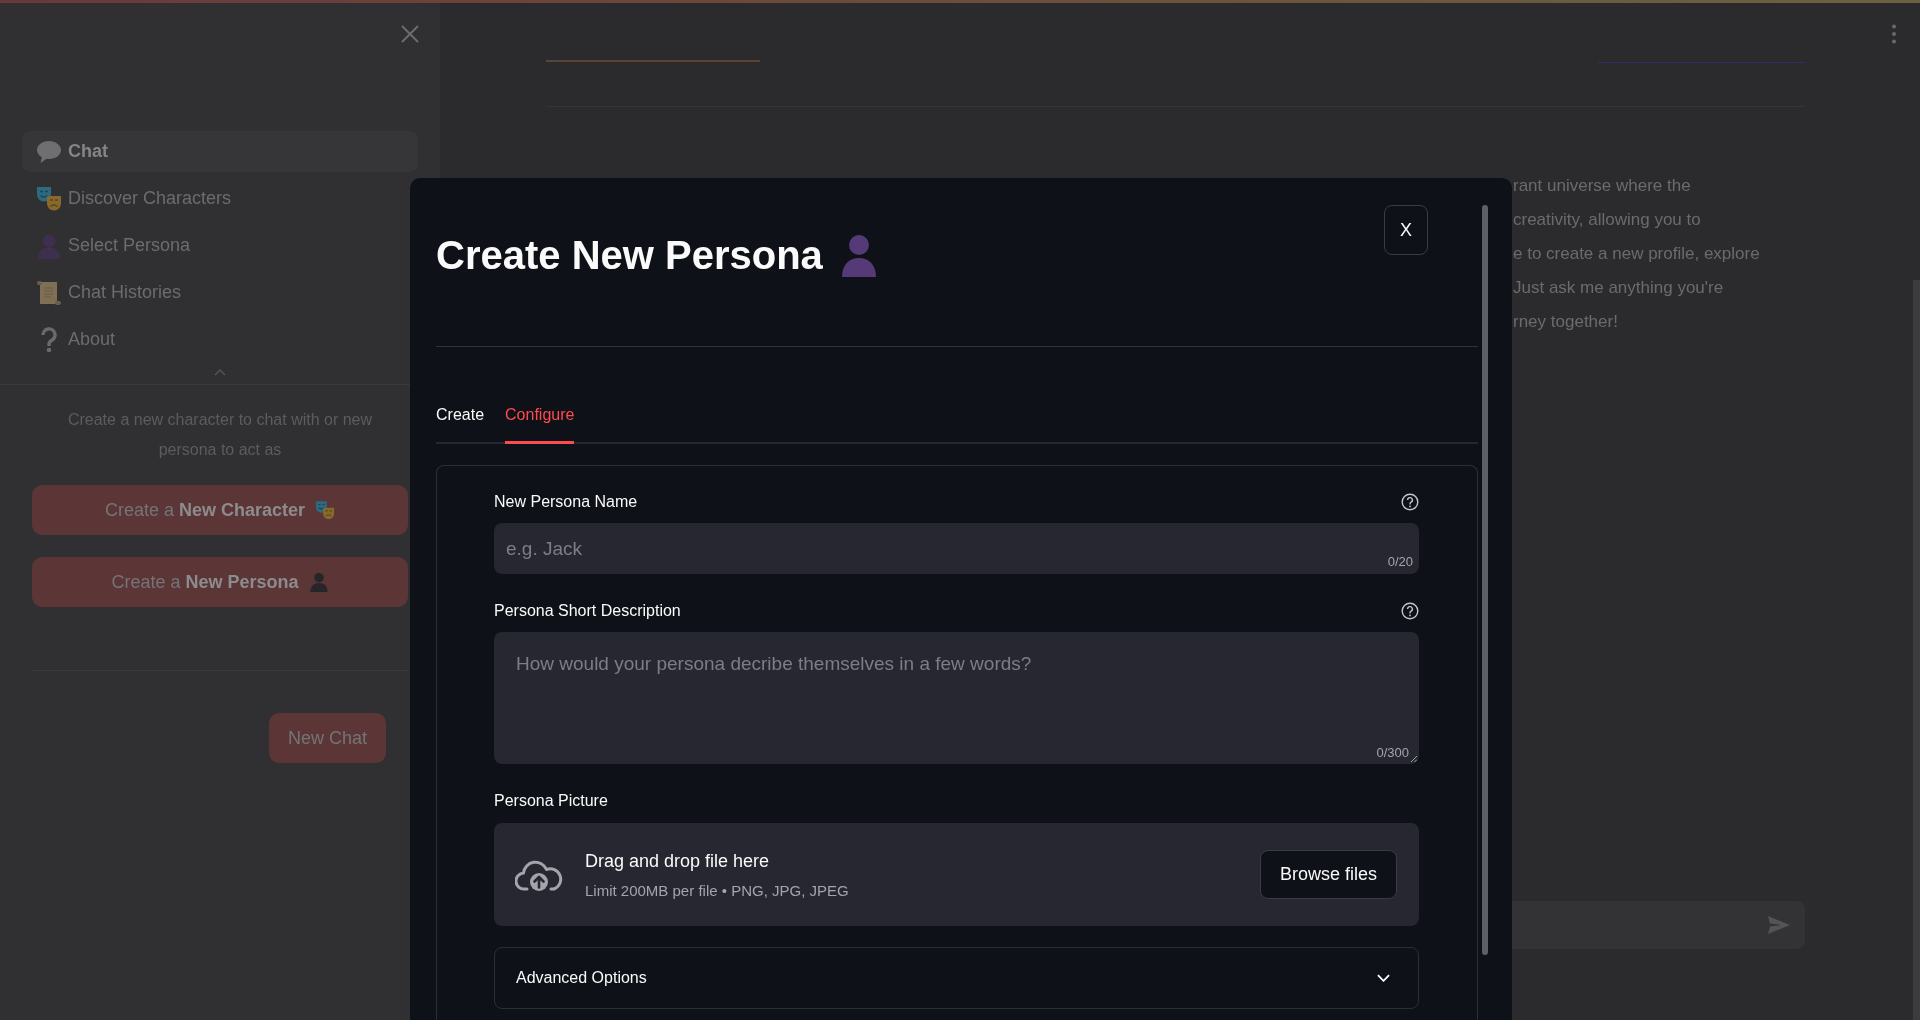 This screenshot has width=1920, height=1020. What do you see at coordinates (410, 34) in the screenshot?
I see `close-icon` at bounding box center [410, 34].